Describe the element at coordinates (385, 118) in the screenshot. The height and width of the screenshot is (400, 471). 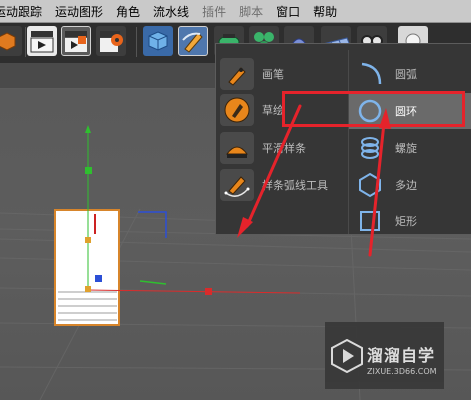
I see `annotation-arrowhead` at that location.